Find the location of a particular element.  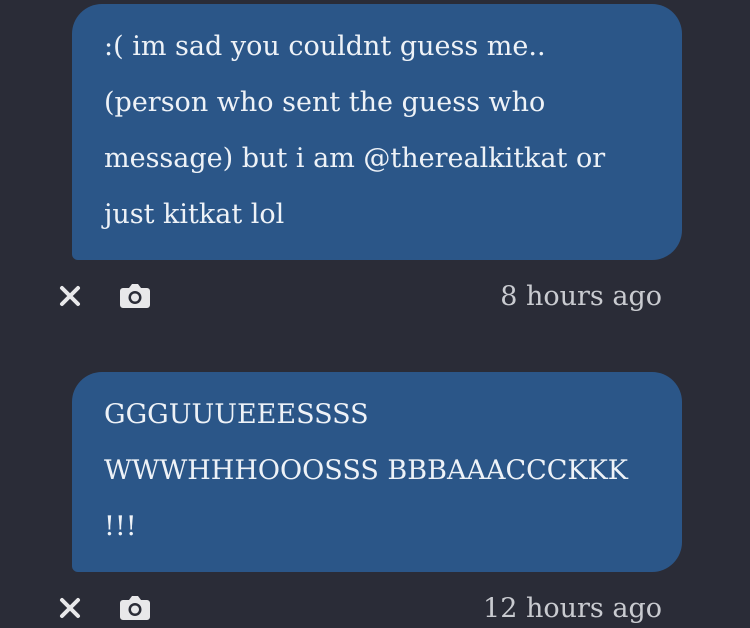

timestamp: 8 hours ago is located at coordinates (581, 296).